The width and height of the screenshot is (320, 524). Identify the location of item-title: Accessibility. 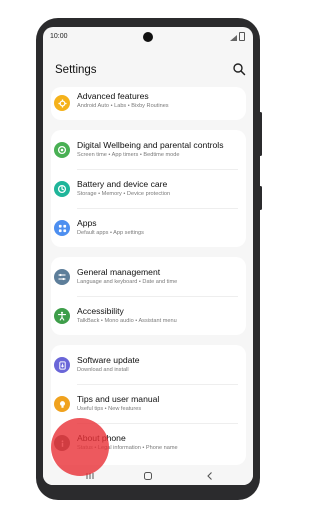
(100, 311).